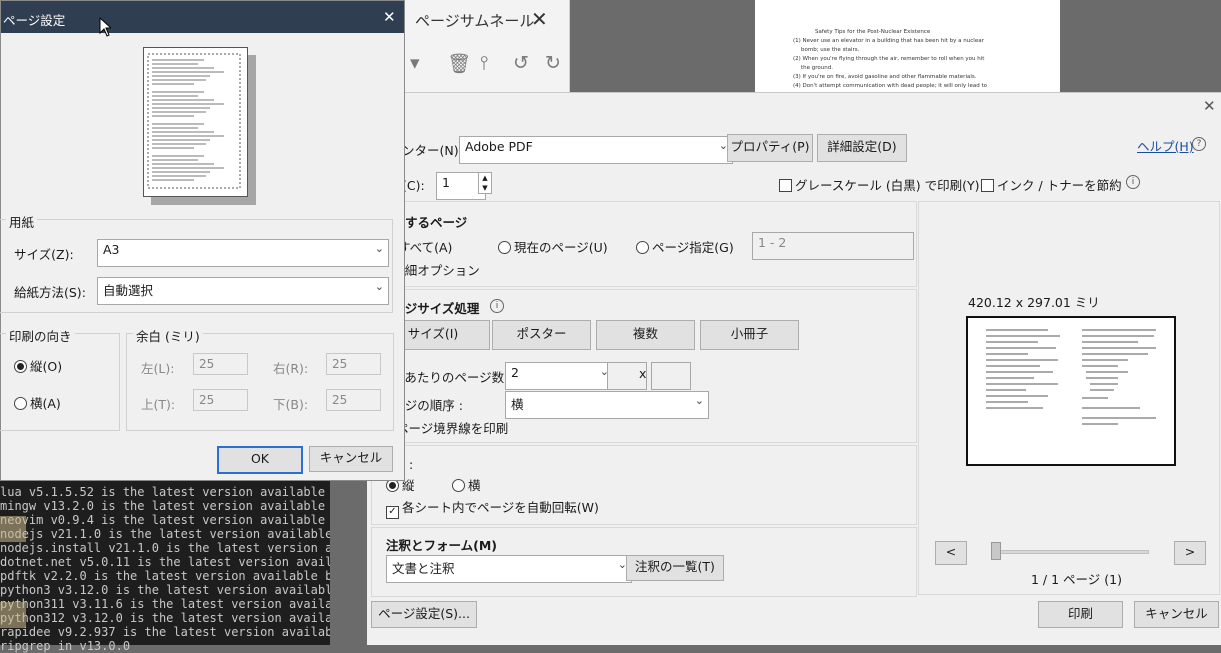  I want to click on paper-group: 用紙 サイズ(Z): A3 ⌄ 給紙方法(S): 自動選択 ⌄, so click(196, 262).